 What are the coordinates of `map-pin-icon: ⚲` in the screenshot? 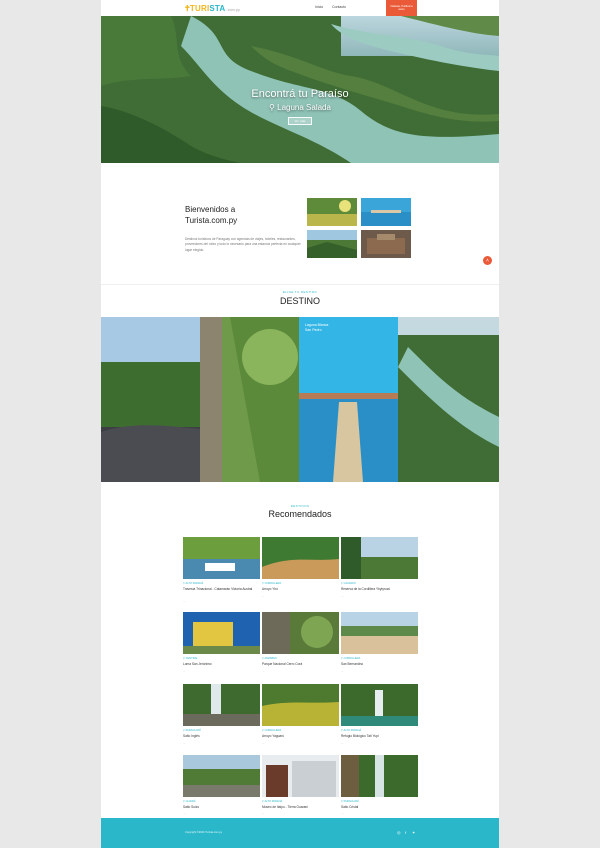 It's located at (272, 107).